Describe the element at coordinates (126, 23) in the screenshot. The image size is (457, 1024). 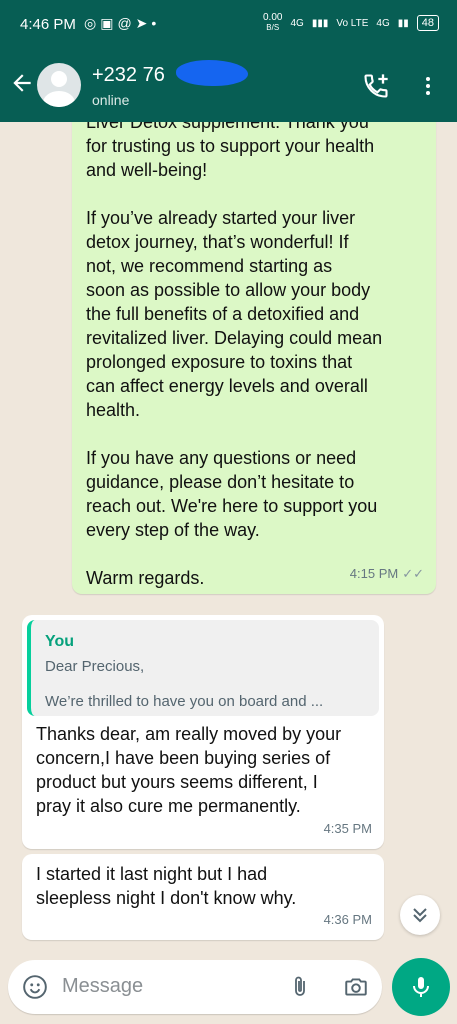
I see `threads-icon: @` at that location.